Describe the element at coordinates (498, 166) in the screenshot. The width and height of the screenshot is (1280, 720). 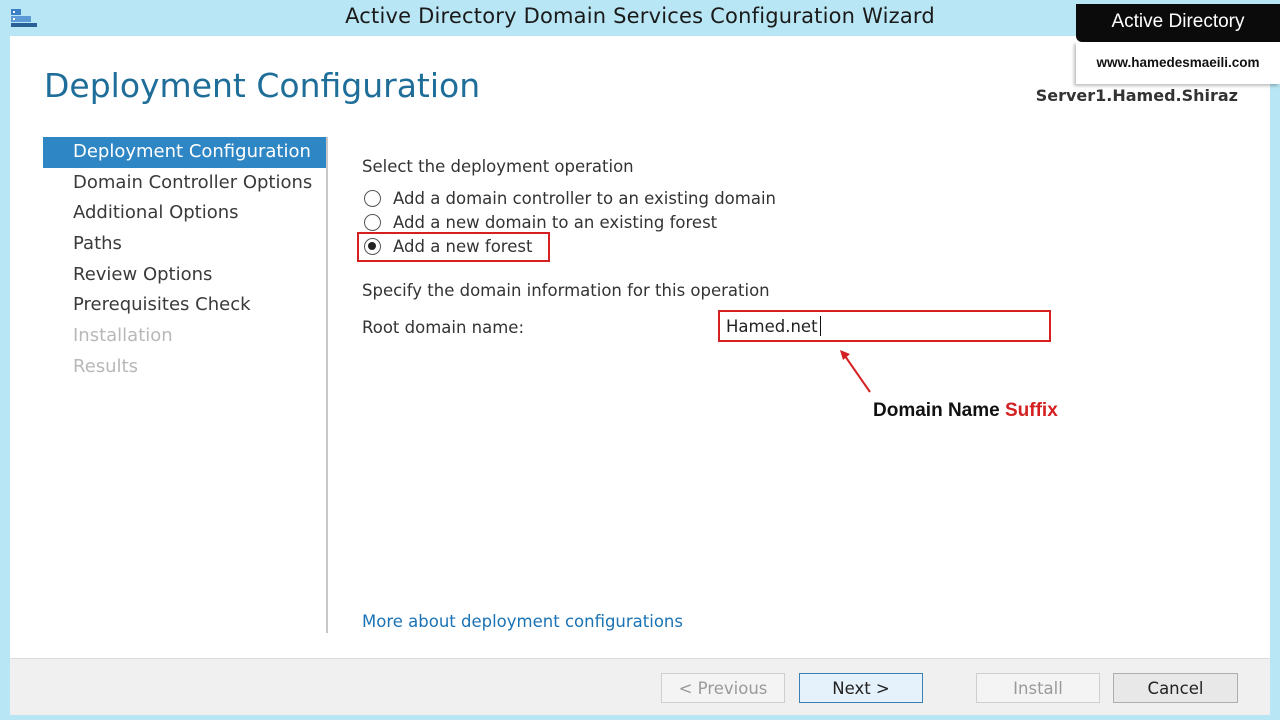
I see `deployment-operation-heading: Select the deployment operation` at that location.